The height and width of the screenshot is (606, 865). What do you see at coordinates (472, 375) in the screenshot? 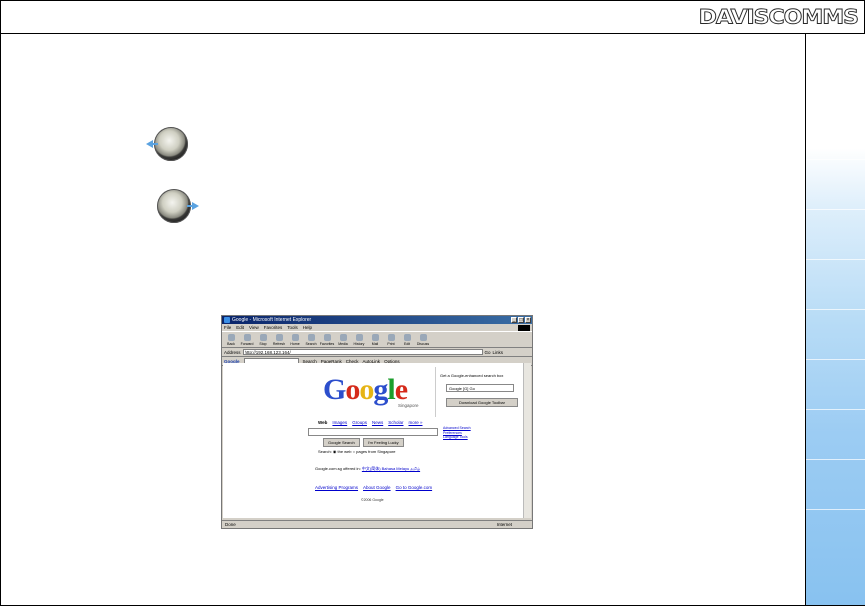
I see `toolbar-promo-title: Get a Google-enhanced search box` at bounding box center [472, 375].